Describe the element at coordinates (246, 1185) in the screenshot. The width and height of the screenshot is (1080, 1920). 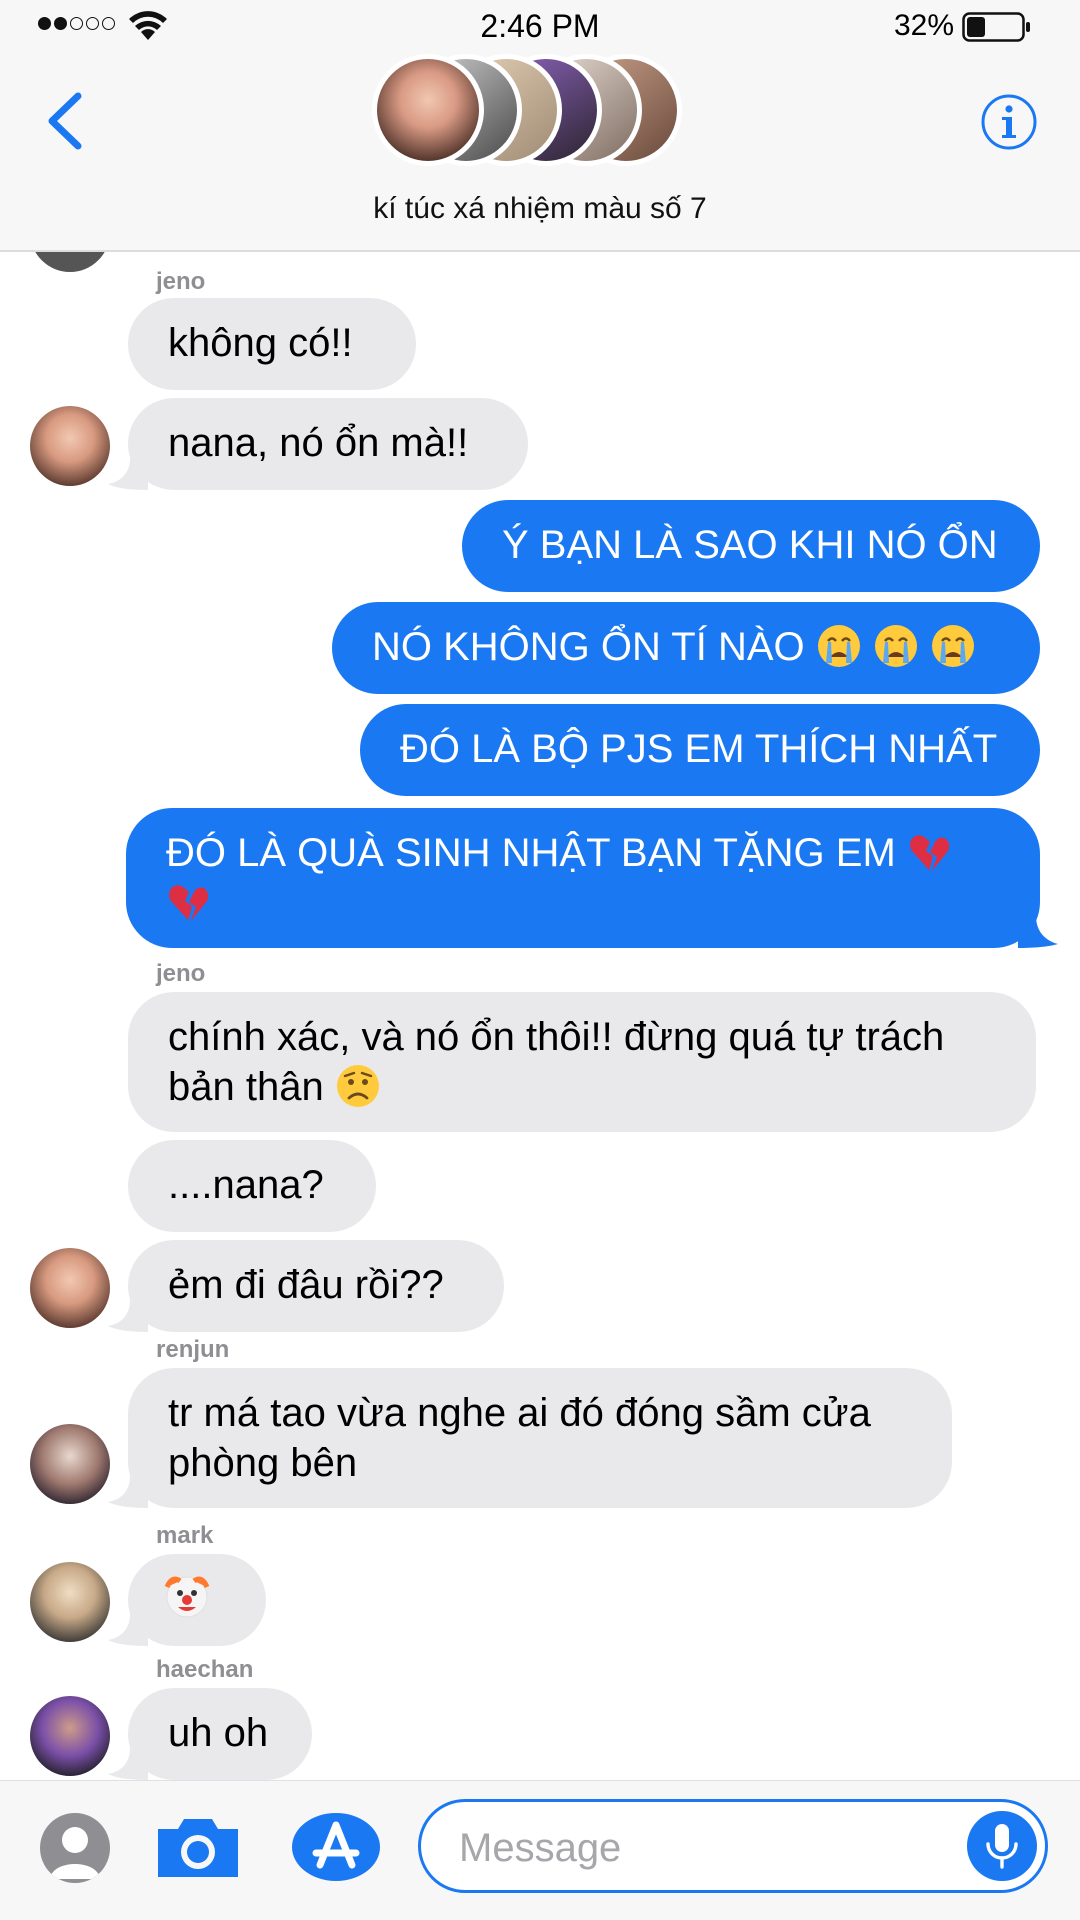
I see `message-text: ....nana?` at that location.